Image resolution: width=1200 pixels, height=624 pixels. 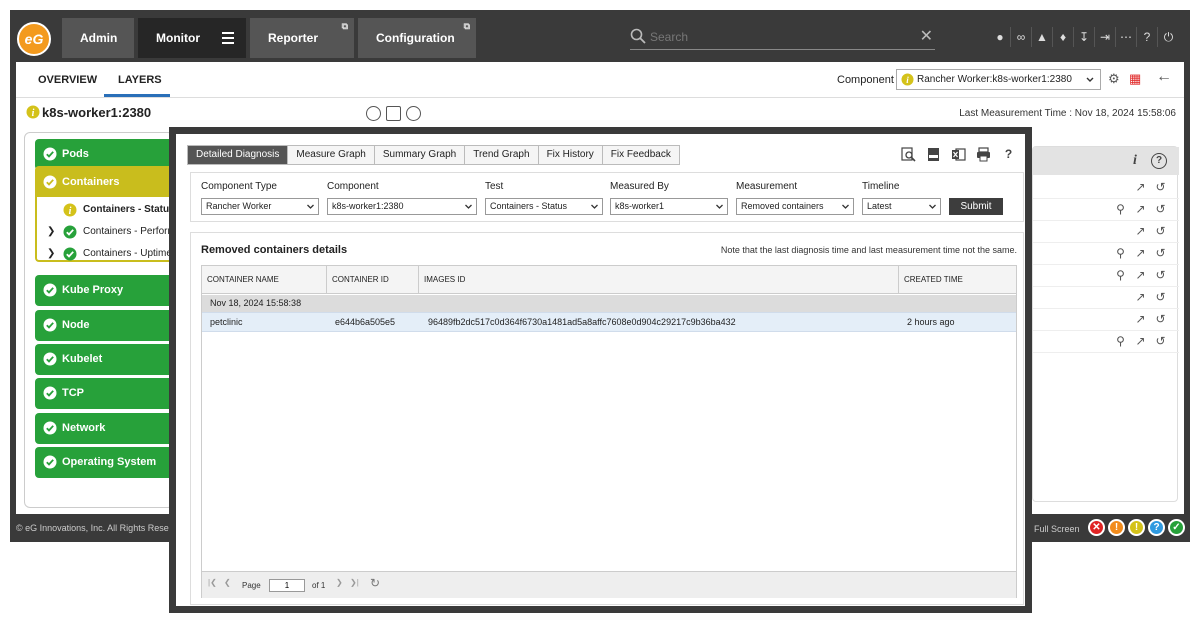 What do you see at coordinates (1063, 37) in the screenshot?
I see `bell-icon: ♦` at bounding box center [1063, 37].